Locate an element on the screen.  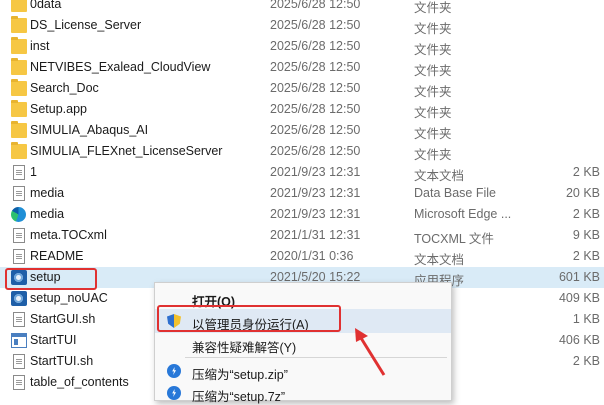
run-as-admin-highlight-box is located at coordinates (249, 318).